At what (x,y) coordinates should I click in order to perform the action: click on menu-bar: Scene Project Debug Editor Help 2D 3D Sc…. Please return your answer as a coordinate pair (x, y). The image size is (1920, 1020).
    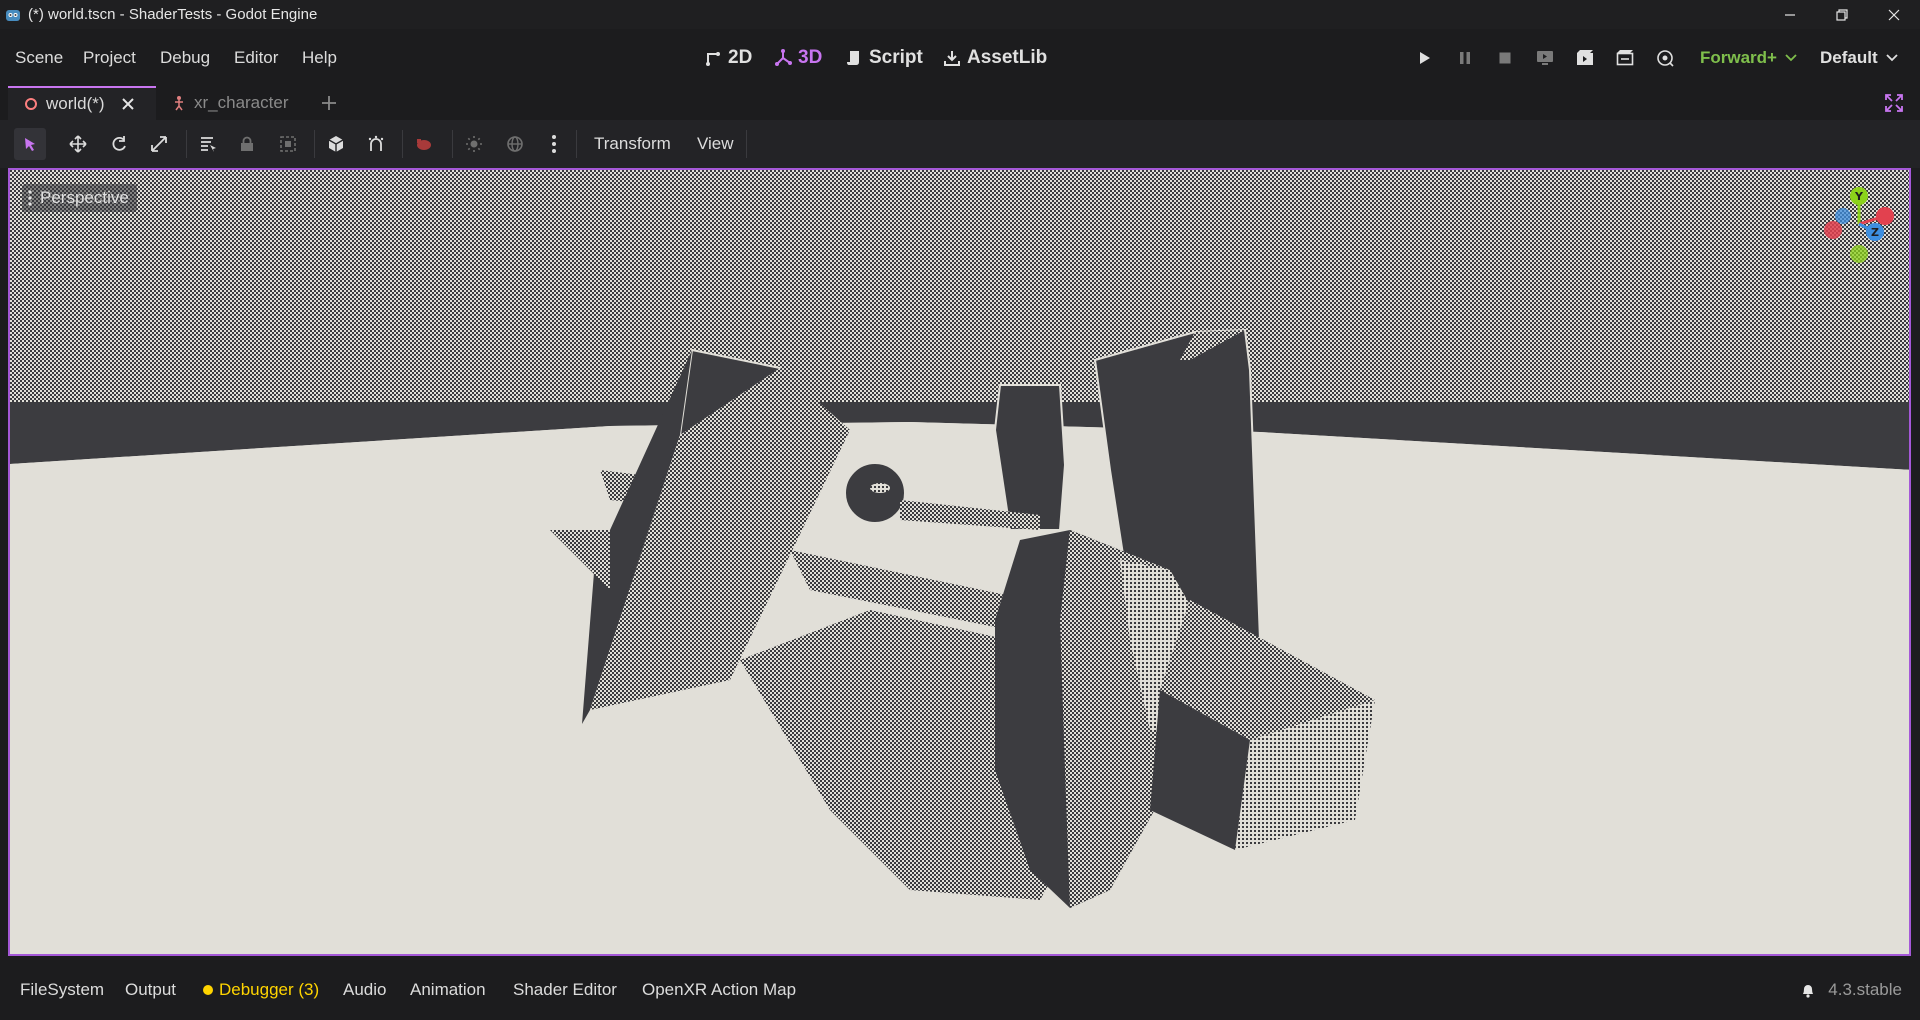
    Looking at the image, I should click on (960, 57).